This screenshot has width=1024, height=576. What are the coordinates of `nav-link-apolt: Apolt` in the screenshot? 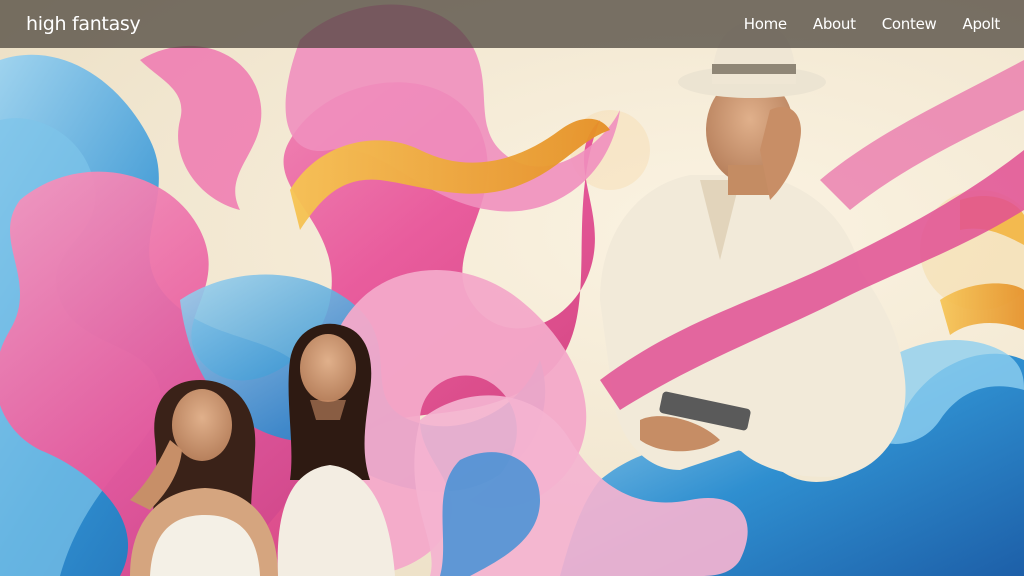 It's located at (981, 24).